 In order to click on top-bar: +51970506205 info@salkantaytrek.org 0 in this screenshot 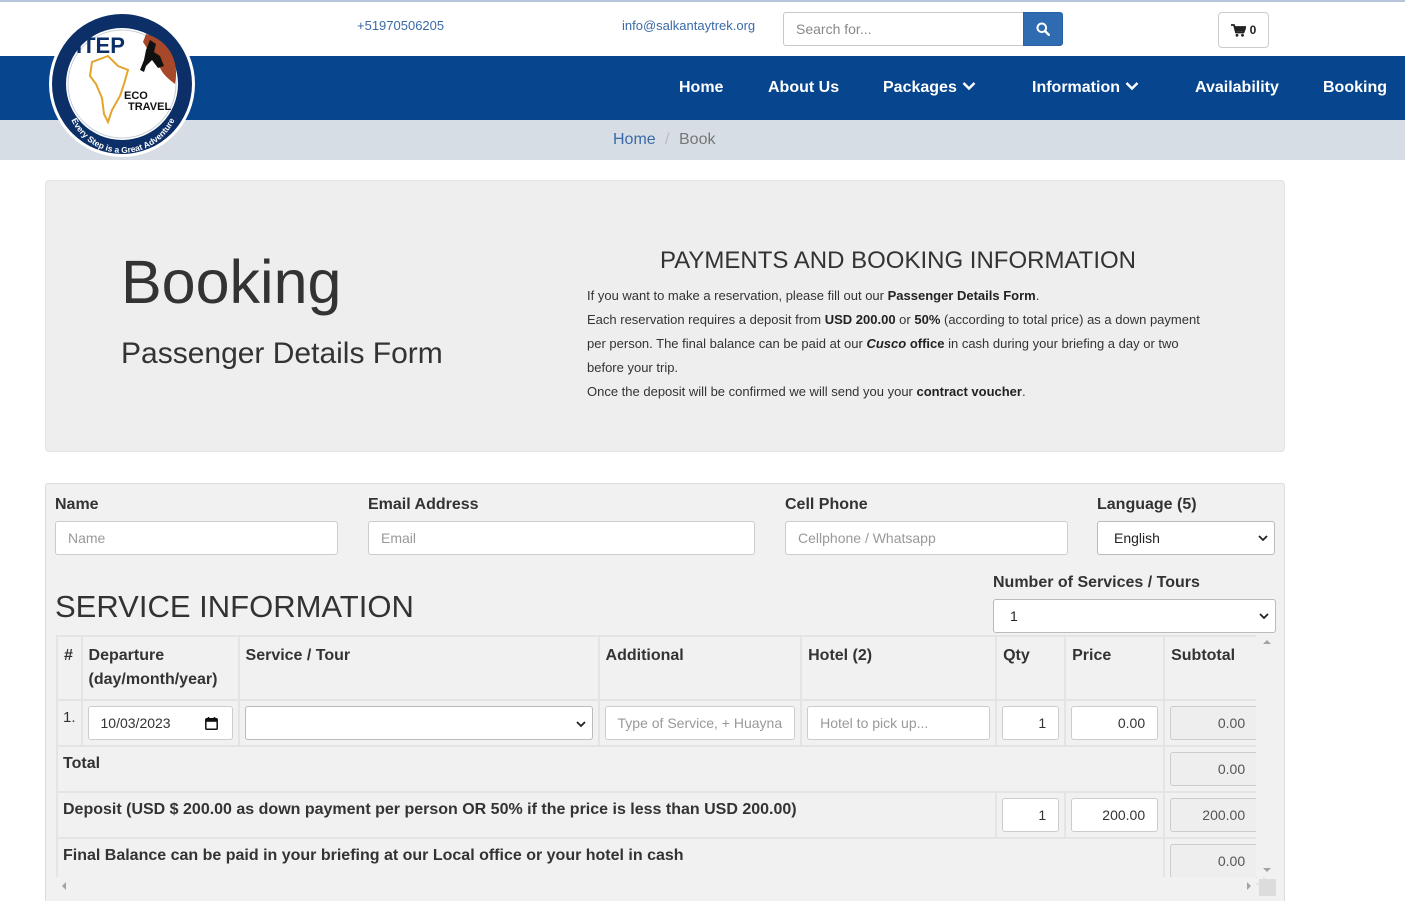, I will do `click(702, 29)`.